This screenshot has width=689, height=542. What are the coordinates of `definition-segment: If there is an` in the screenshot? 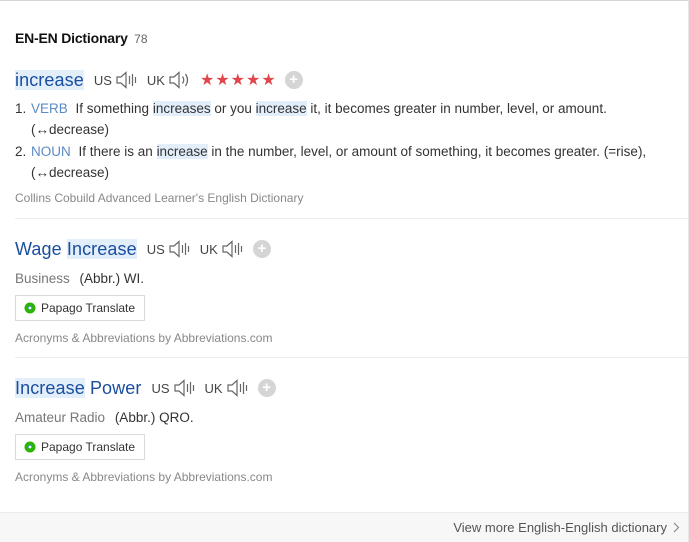 It's located at (117, 151).